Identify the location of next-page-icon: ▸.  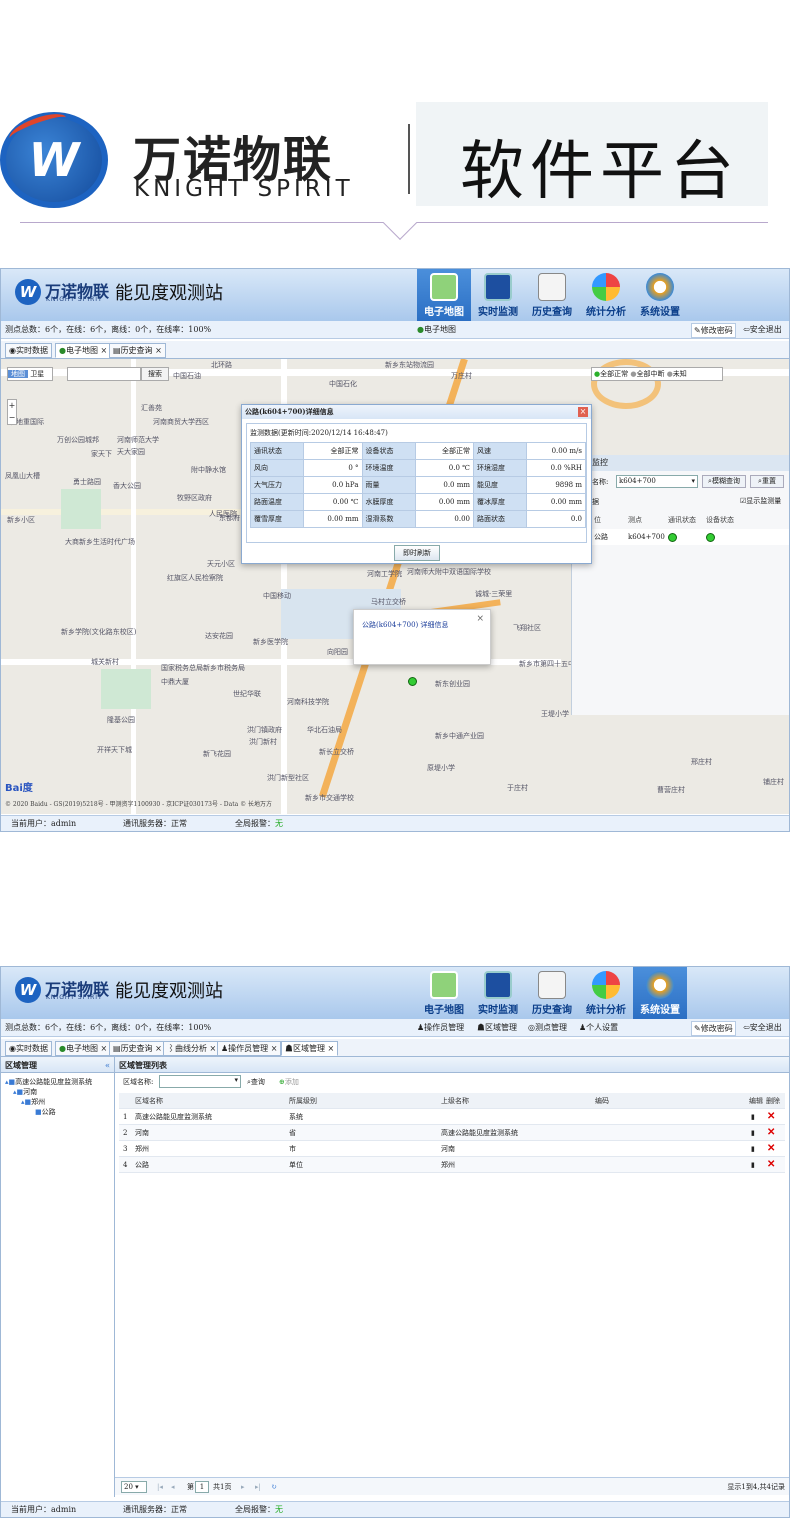
(243, 1487).